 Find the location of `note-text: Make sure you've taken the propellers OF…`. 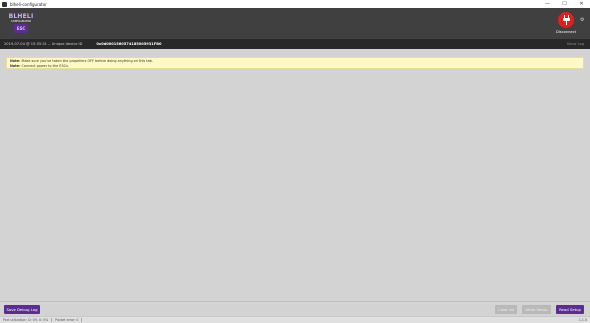

note-text: Make sure you've taken the propellers OF… is located at coordinates (86, 61).